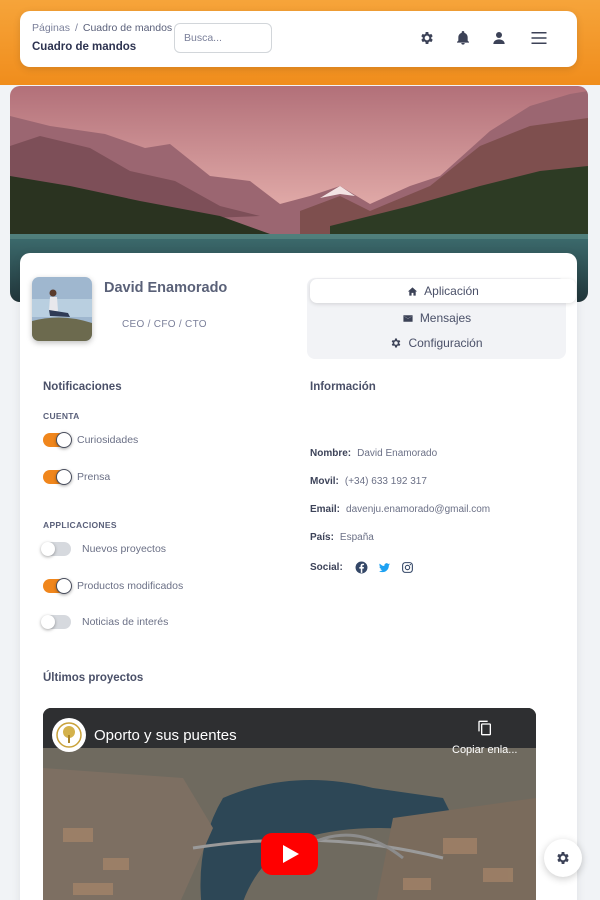  I want to click on info-row-country: País: España, so click(342, 537).